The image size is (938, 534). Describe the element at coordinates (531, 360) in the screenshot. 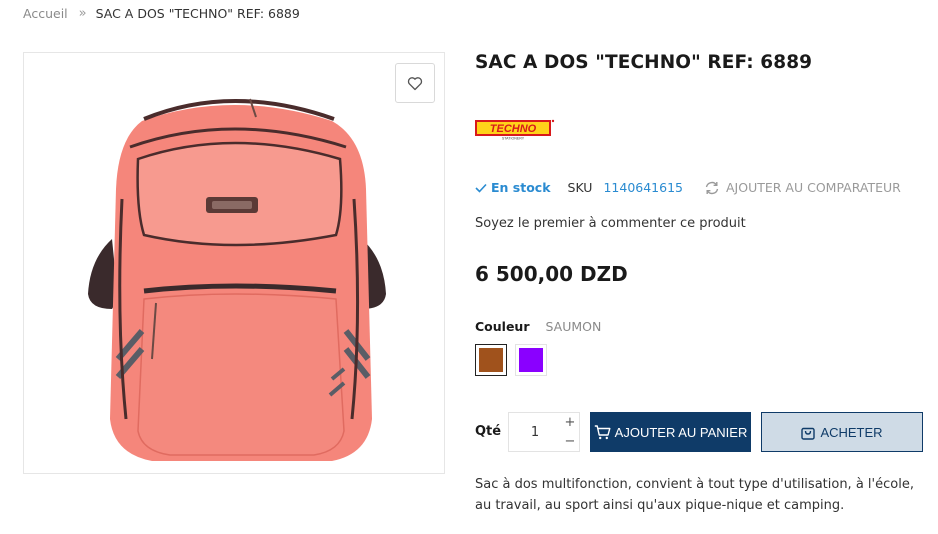

I see `color-swatch-purple` at that location.